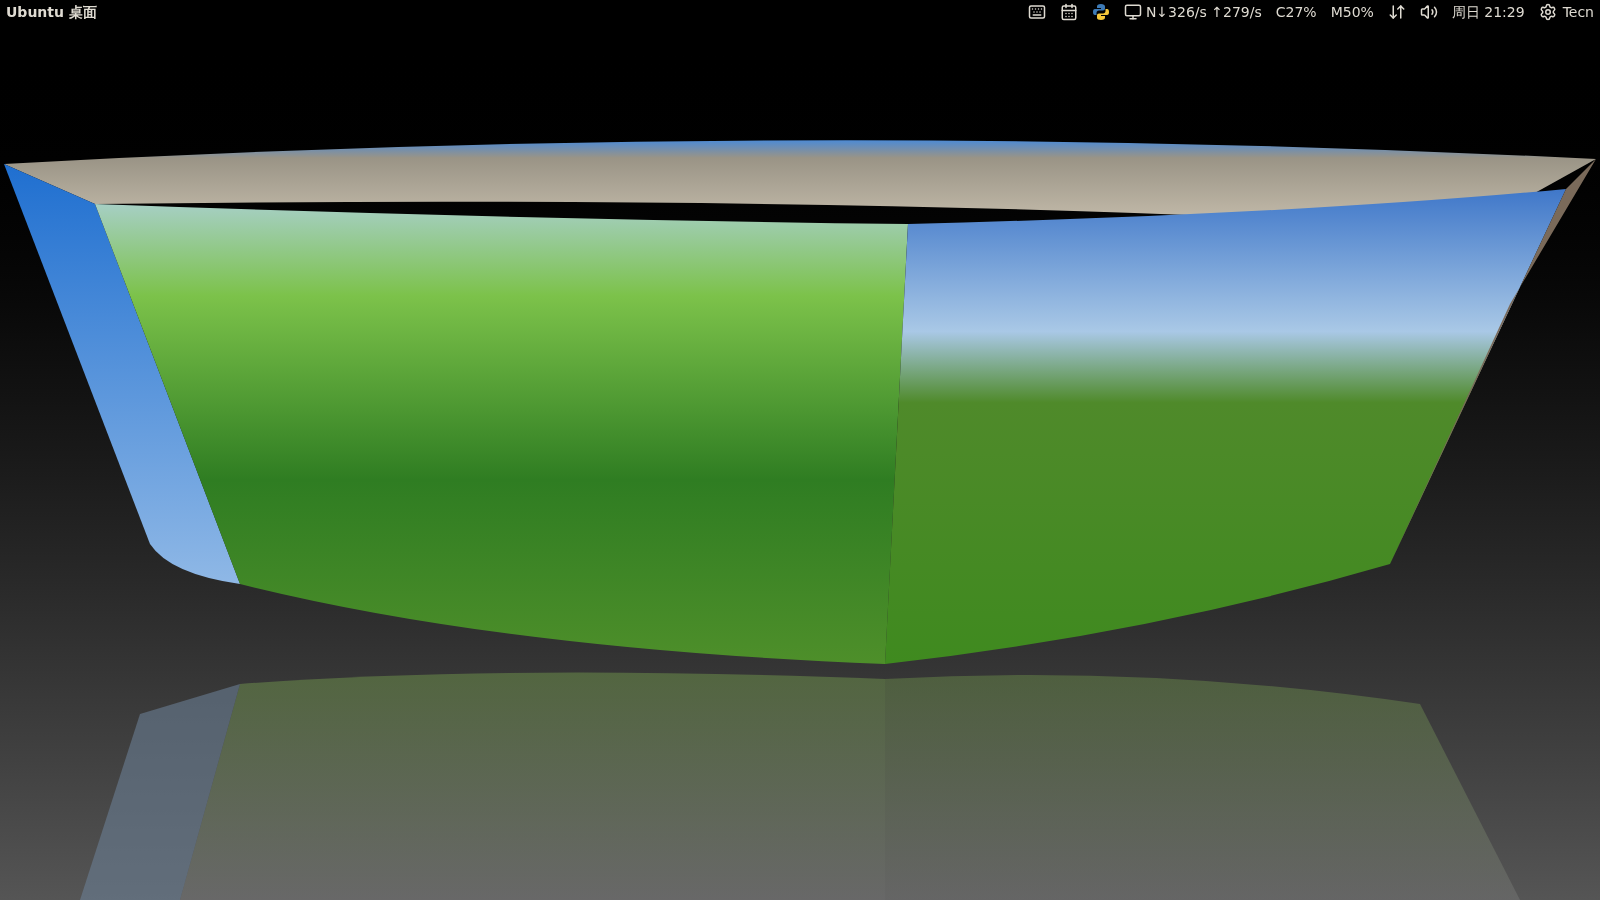  What do you see at coordinates (1100, 12) in the screenshot?
I see `python-logo-icon` at bounding box center [1100, 12].